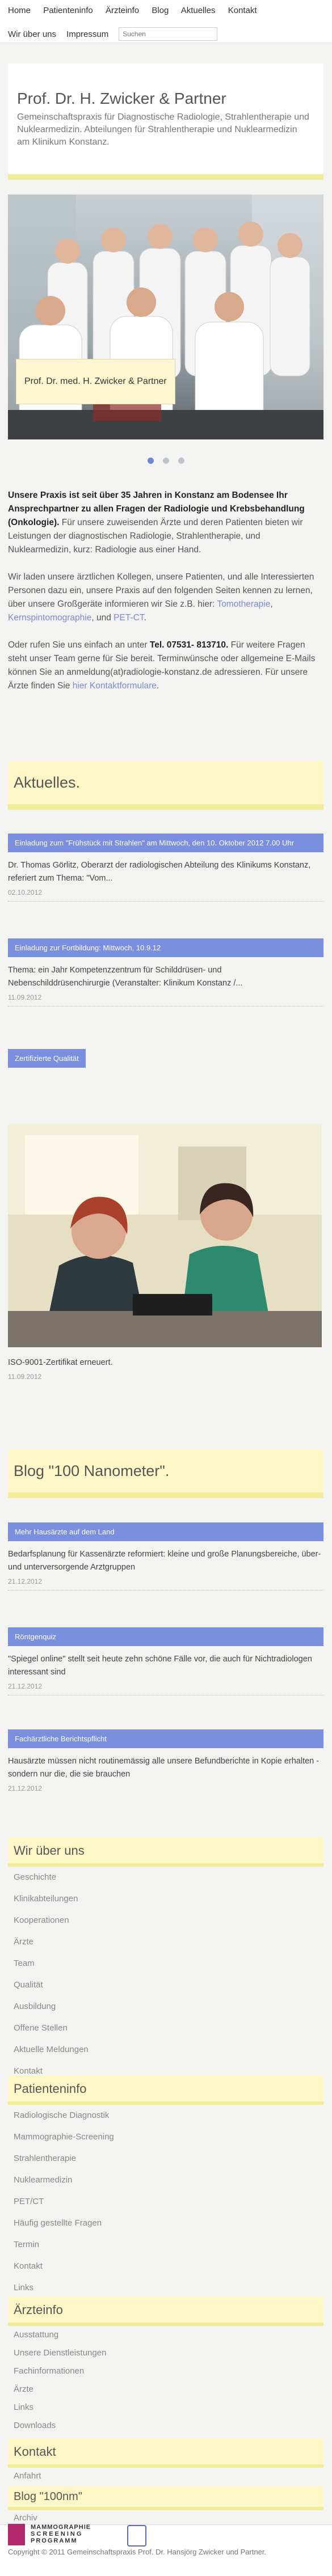 The image size is (332, 2576). I want to click on link-aerzte-info: Ärzte, so click(165, 2389).